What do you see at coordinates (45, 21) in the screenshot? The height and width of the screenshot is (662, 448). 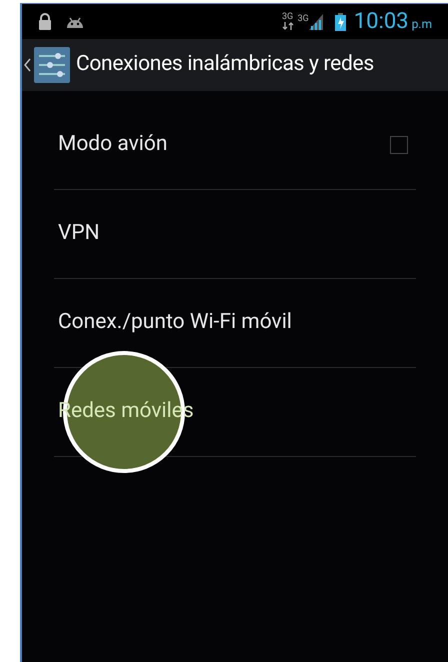 I see `lock-icon` at bounding box center [45, 21].